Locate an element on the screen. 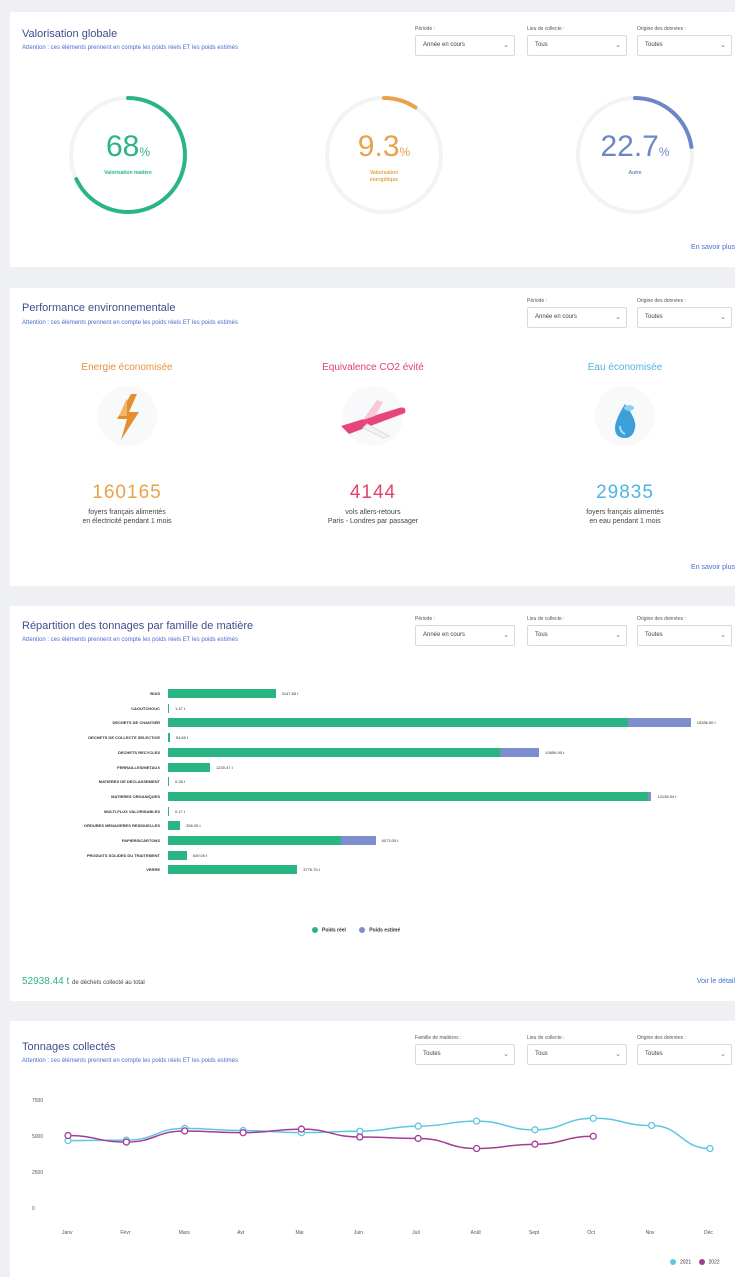 The image size is (735, 1277). legend-dot-2021 is located at coordinates (673, 1262).